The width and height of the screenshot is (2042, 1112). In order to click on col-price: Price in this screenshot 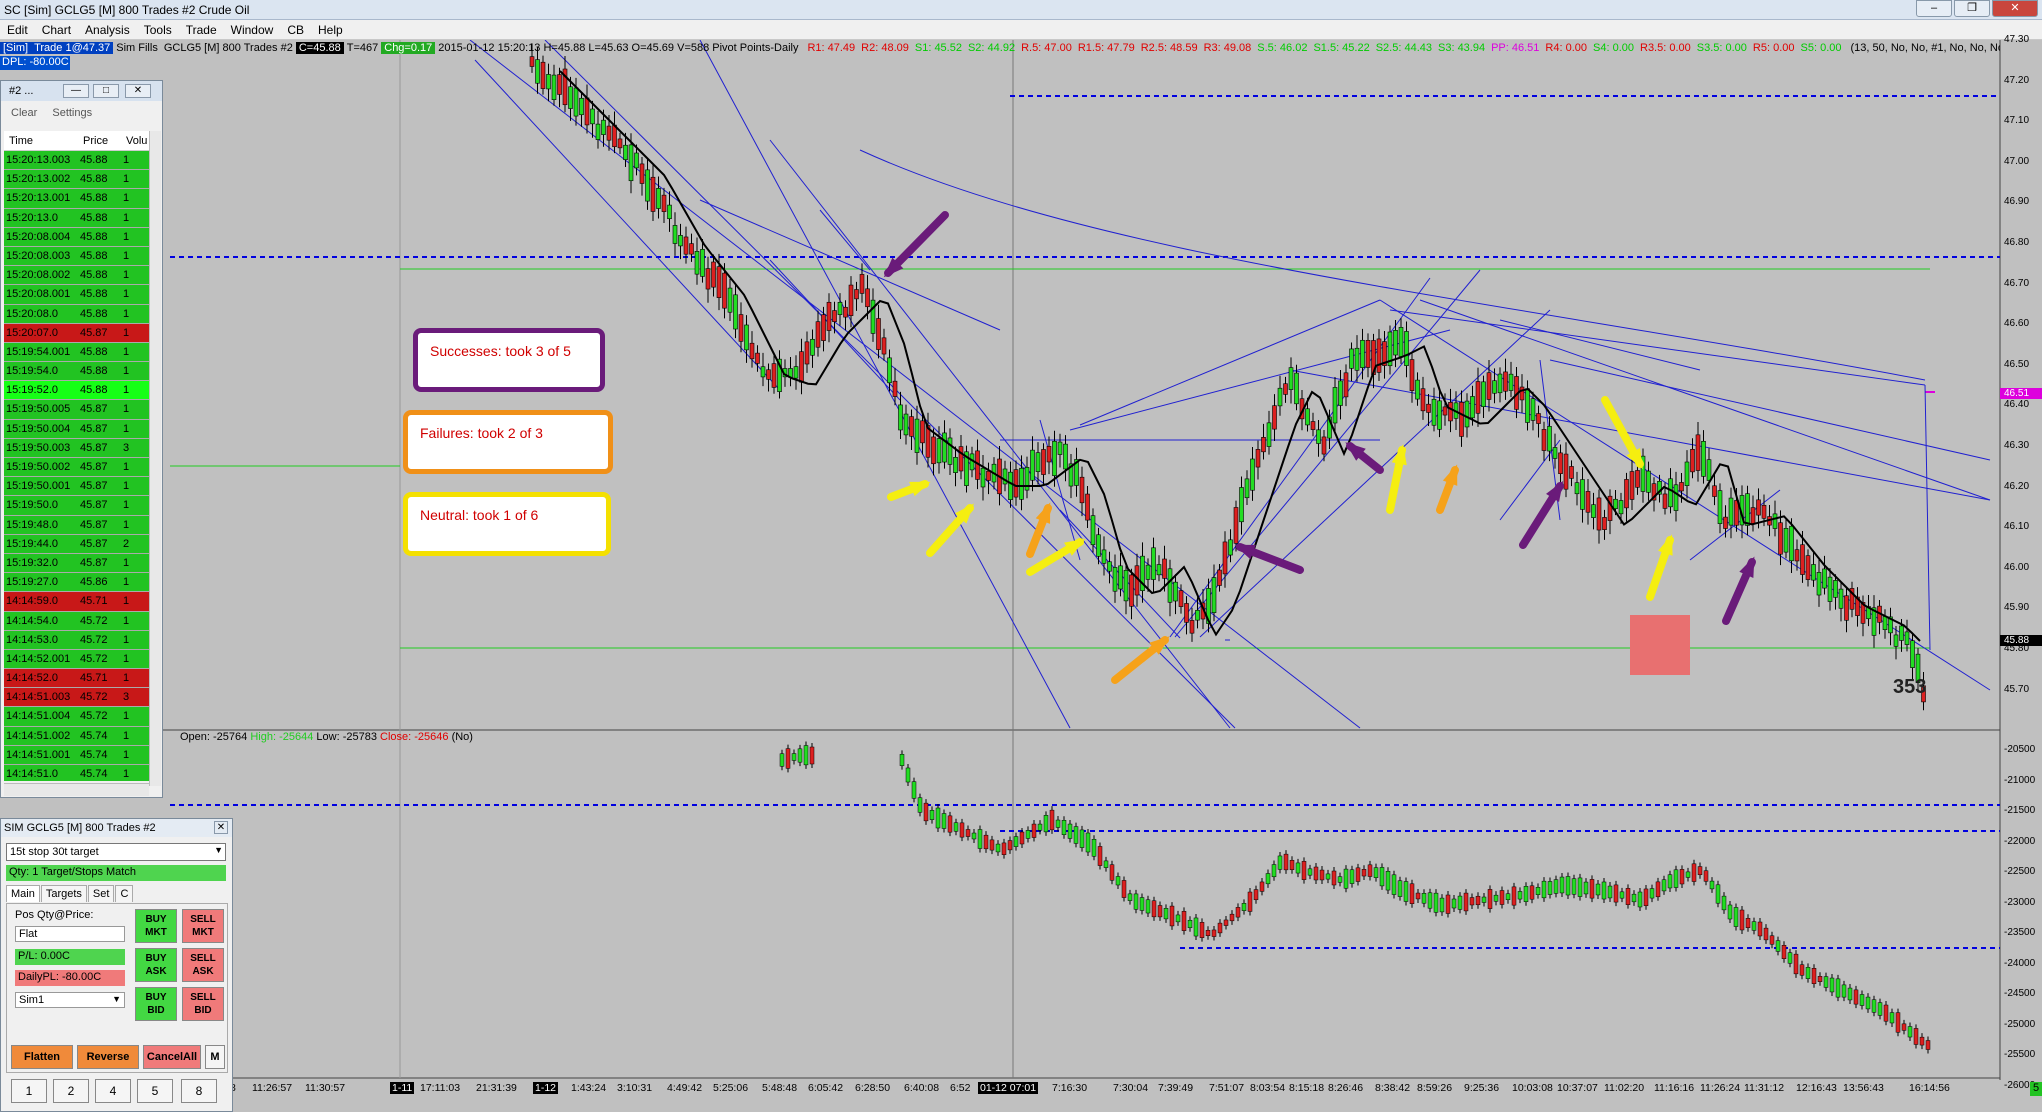, I will do `click(99, 140)`.